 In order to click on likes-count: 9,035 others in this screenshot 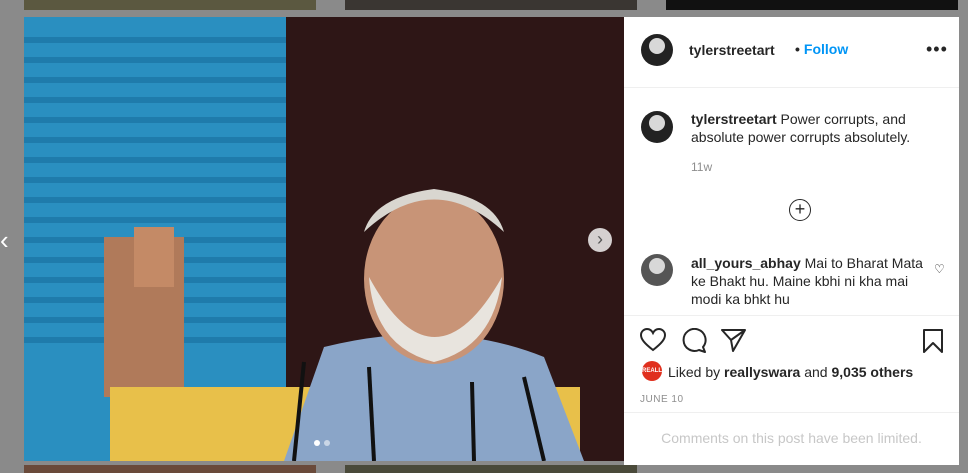, I will do `click(872, 372)`.